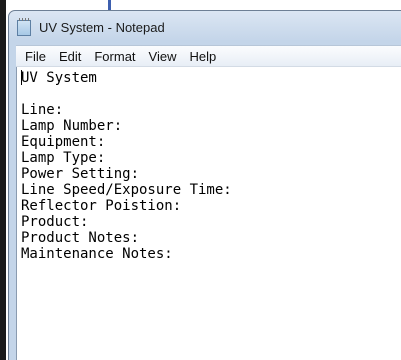 Image resolution: width=401 pixels, height=360 pixels. What do you see at coordinates (80, 238) in the screenshot?
I see `editor-line-11: Product Notes:` at bounding box center [80, 238].